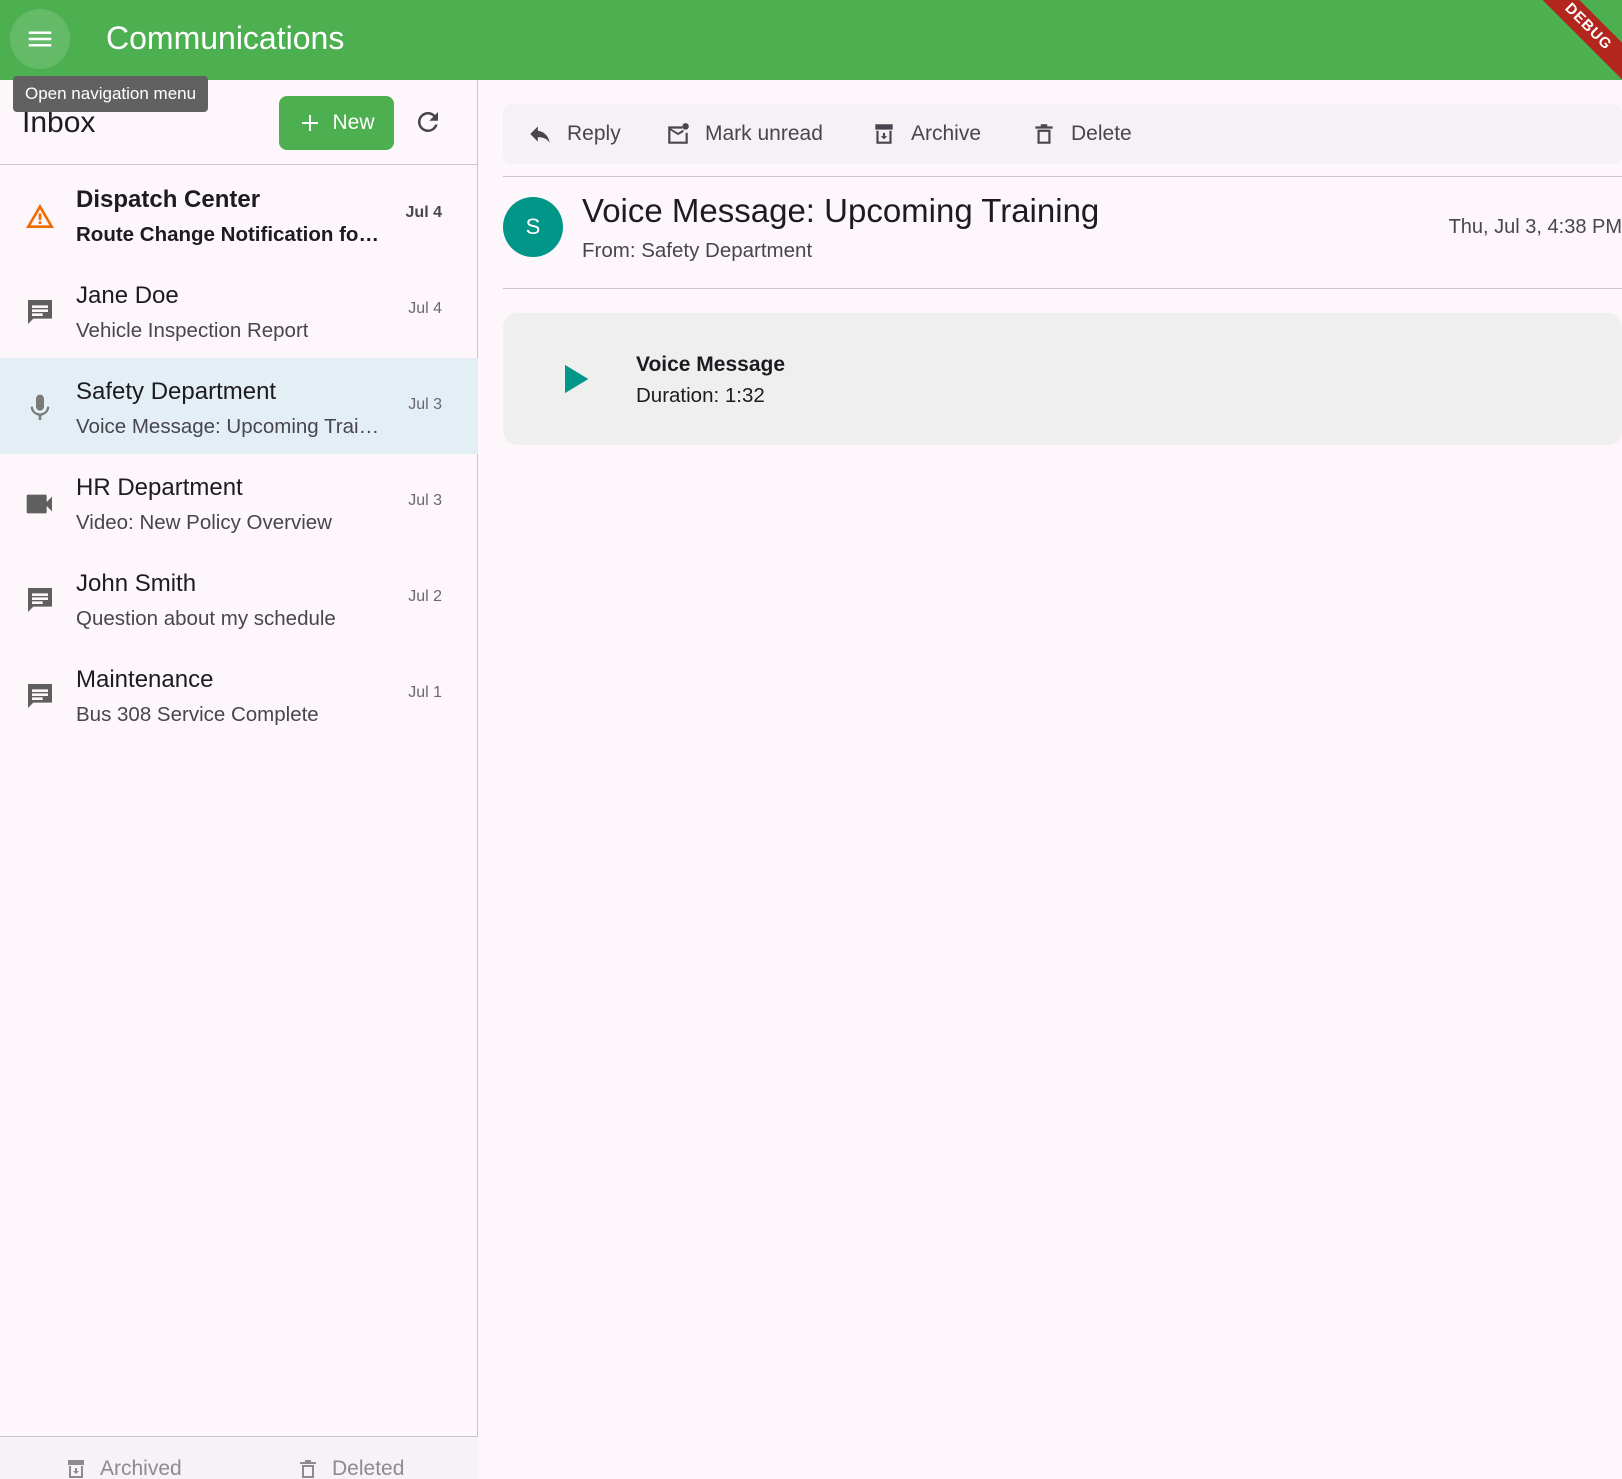 This screenshot has height=1479, width=1622. What do you see at coordinates (594, 133) in the screenshot?
I see `reply-label: Reply` at bounding box center [594, 133].